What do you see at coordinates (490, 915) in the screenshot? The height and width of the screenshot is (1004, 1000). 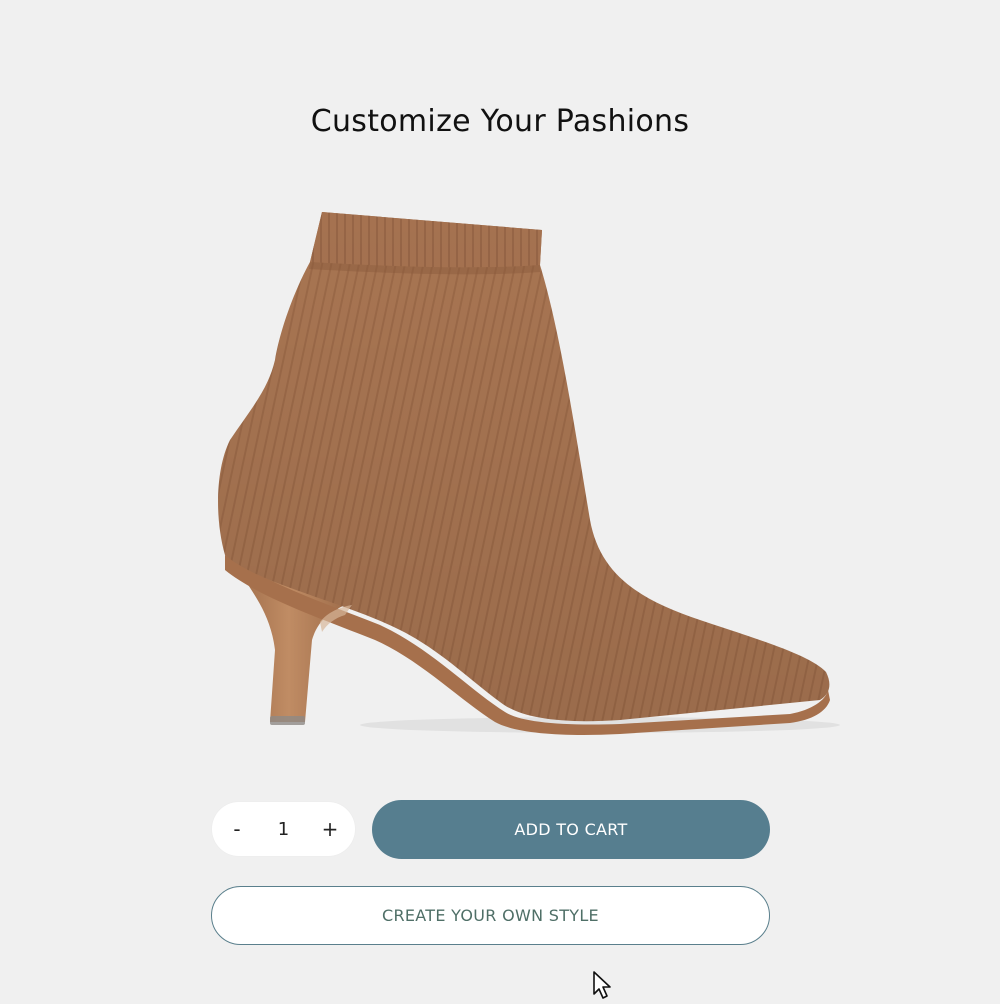 I see `create-your-own-style-button: CREATE YOUR OWN STYLE` at bounding box center [490, 915].